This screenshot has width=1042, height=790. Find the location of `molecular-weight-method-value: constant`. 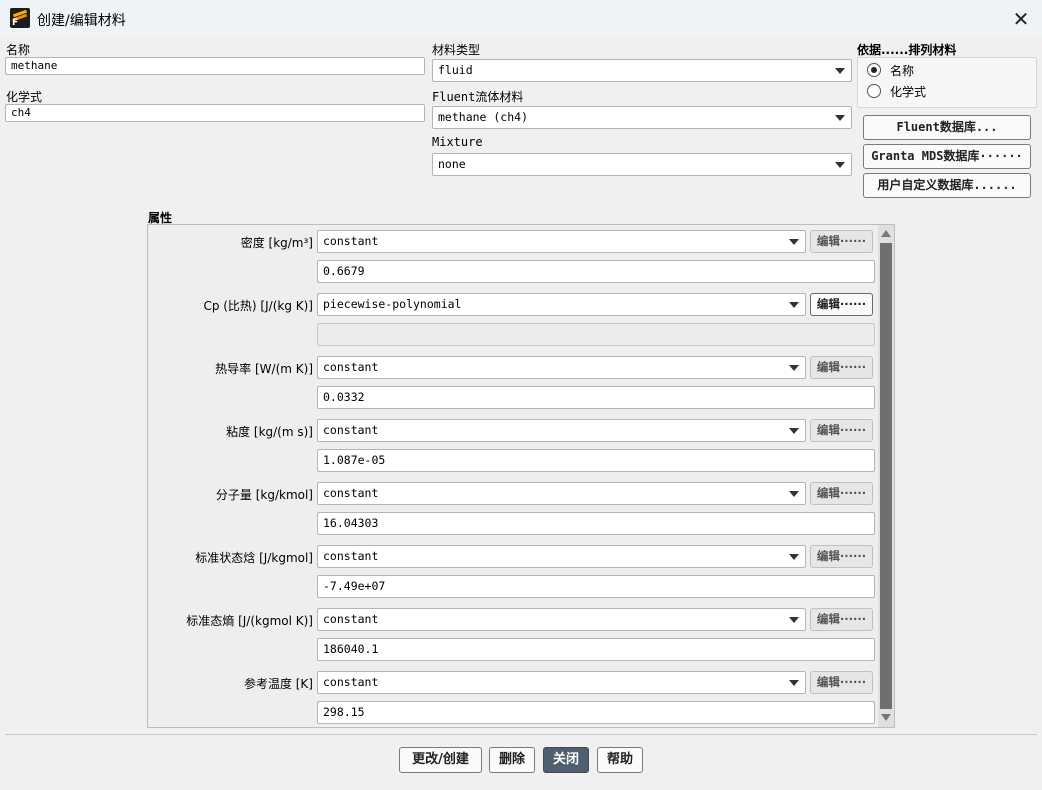

molecular-weight-method-value: constant is located at coordinates (351, 493).